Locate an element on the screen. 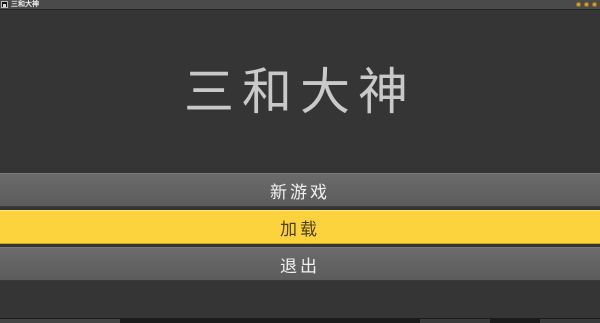 The width and height of the screenshot is (600, 323). game-title: 三和大神 is located at coordinates (300, 92).